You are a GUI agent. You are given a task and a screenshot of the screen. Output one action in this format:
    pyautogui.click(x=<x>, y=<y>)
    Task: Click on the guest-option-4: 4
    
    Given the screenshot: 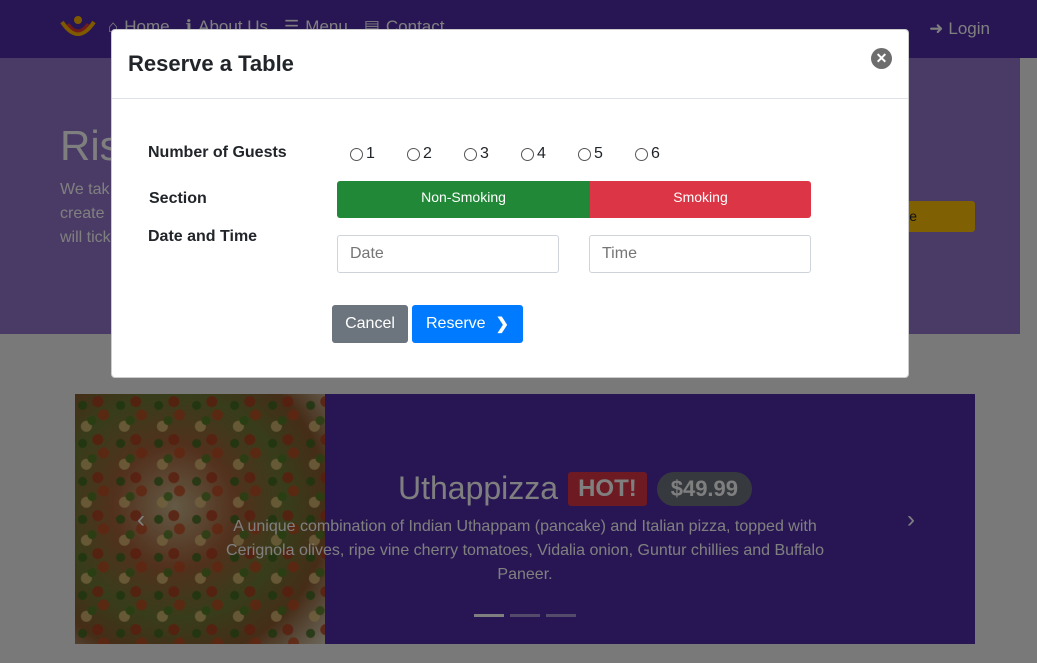 What is the action you would take?
    pyautogui.click(x=542, y=154)
    